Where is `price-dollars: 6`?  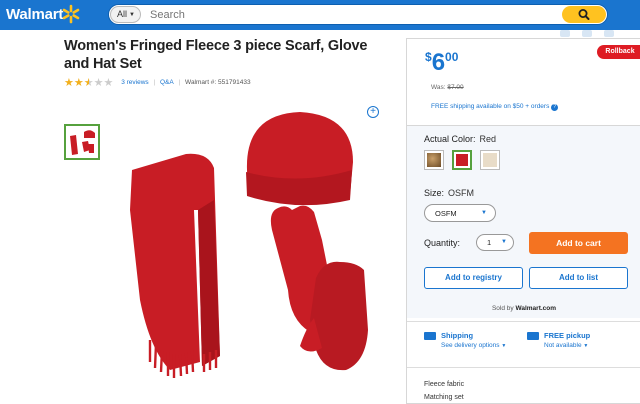
price-dollars: 6 is located at coordinates (438, 62).